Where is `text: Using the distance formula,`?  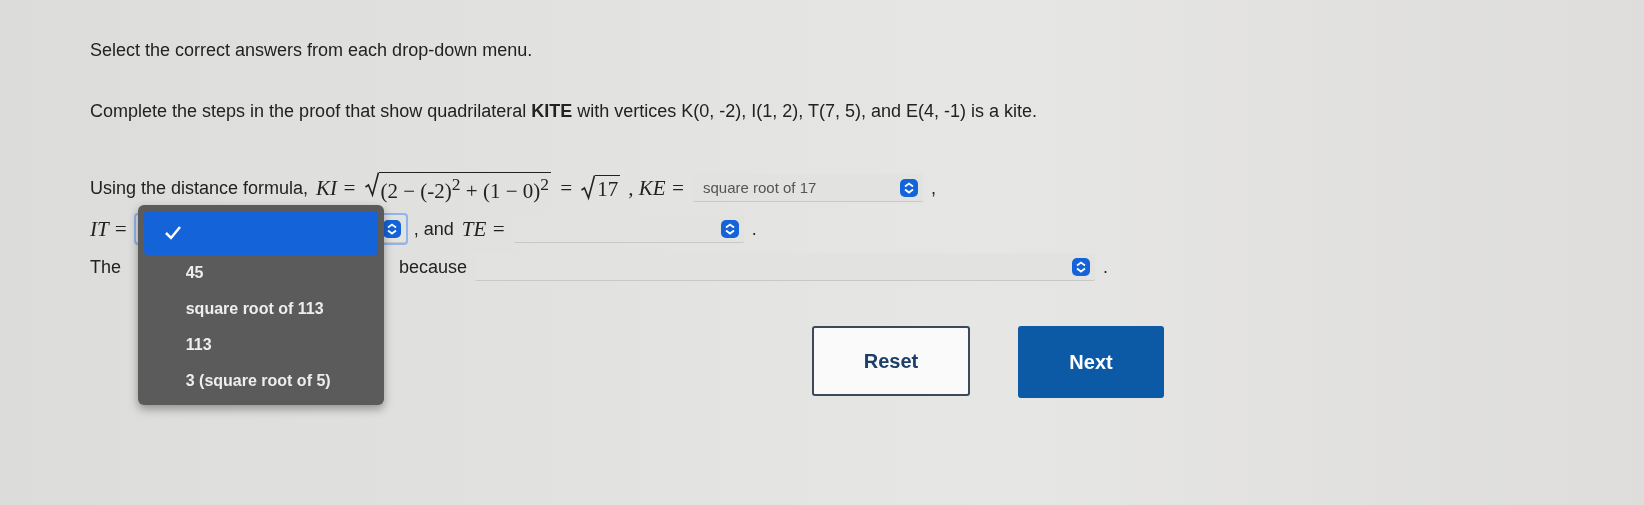 text: Using the distance formula, is located at coordinates (199, 188).